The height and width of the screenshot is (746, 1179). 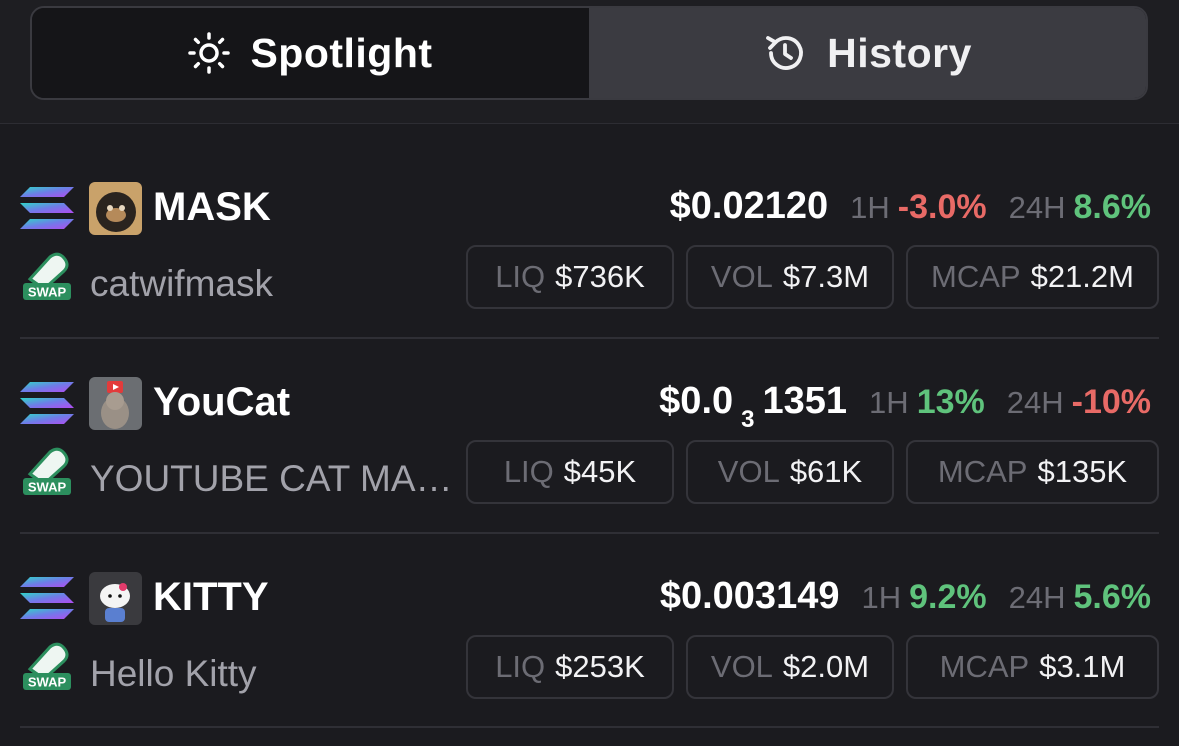 What do you see at coordinates (1082, 666) in the screenshot?
I see `mcap-value: $3.1M` at bounding box center [1082, 666].